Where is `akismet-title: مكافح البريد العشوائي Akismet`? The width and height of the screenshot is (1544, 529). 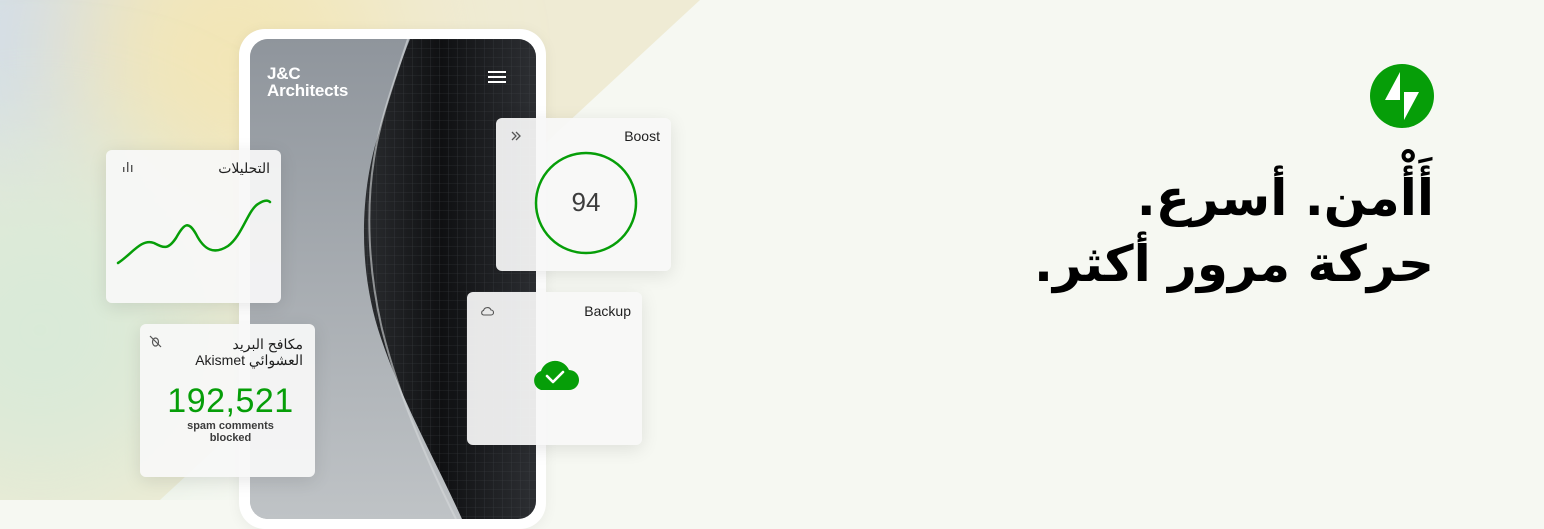 akismet-title: مكافح البريد العشوائي Akismet is located at coordinates (249, 352).